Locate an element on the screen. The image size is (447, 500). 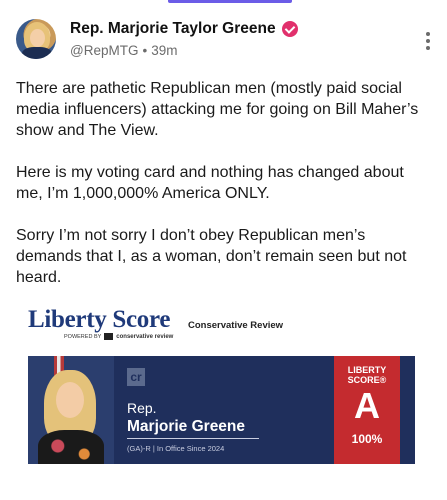
avatar is located at coordinates (36, 39).